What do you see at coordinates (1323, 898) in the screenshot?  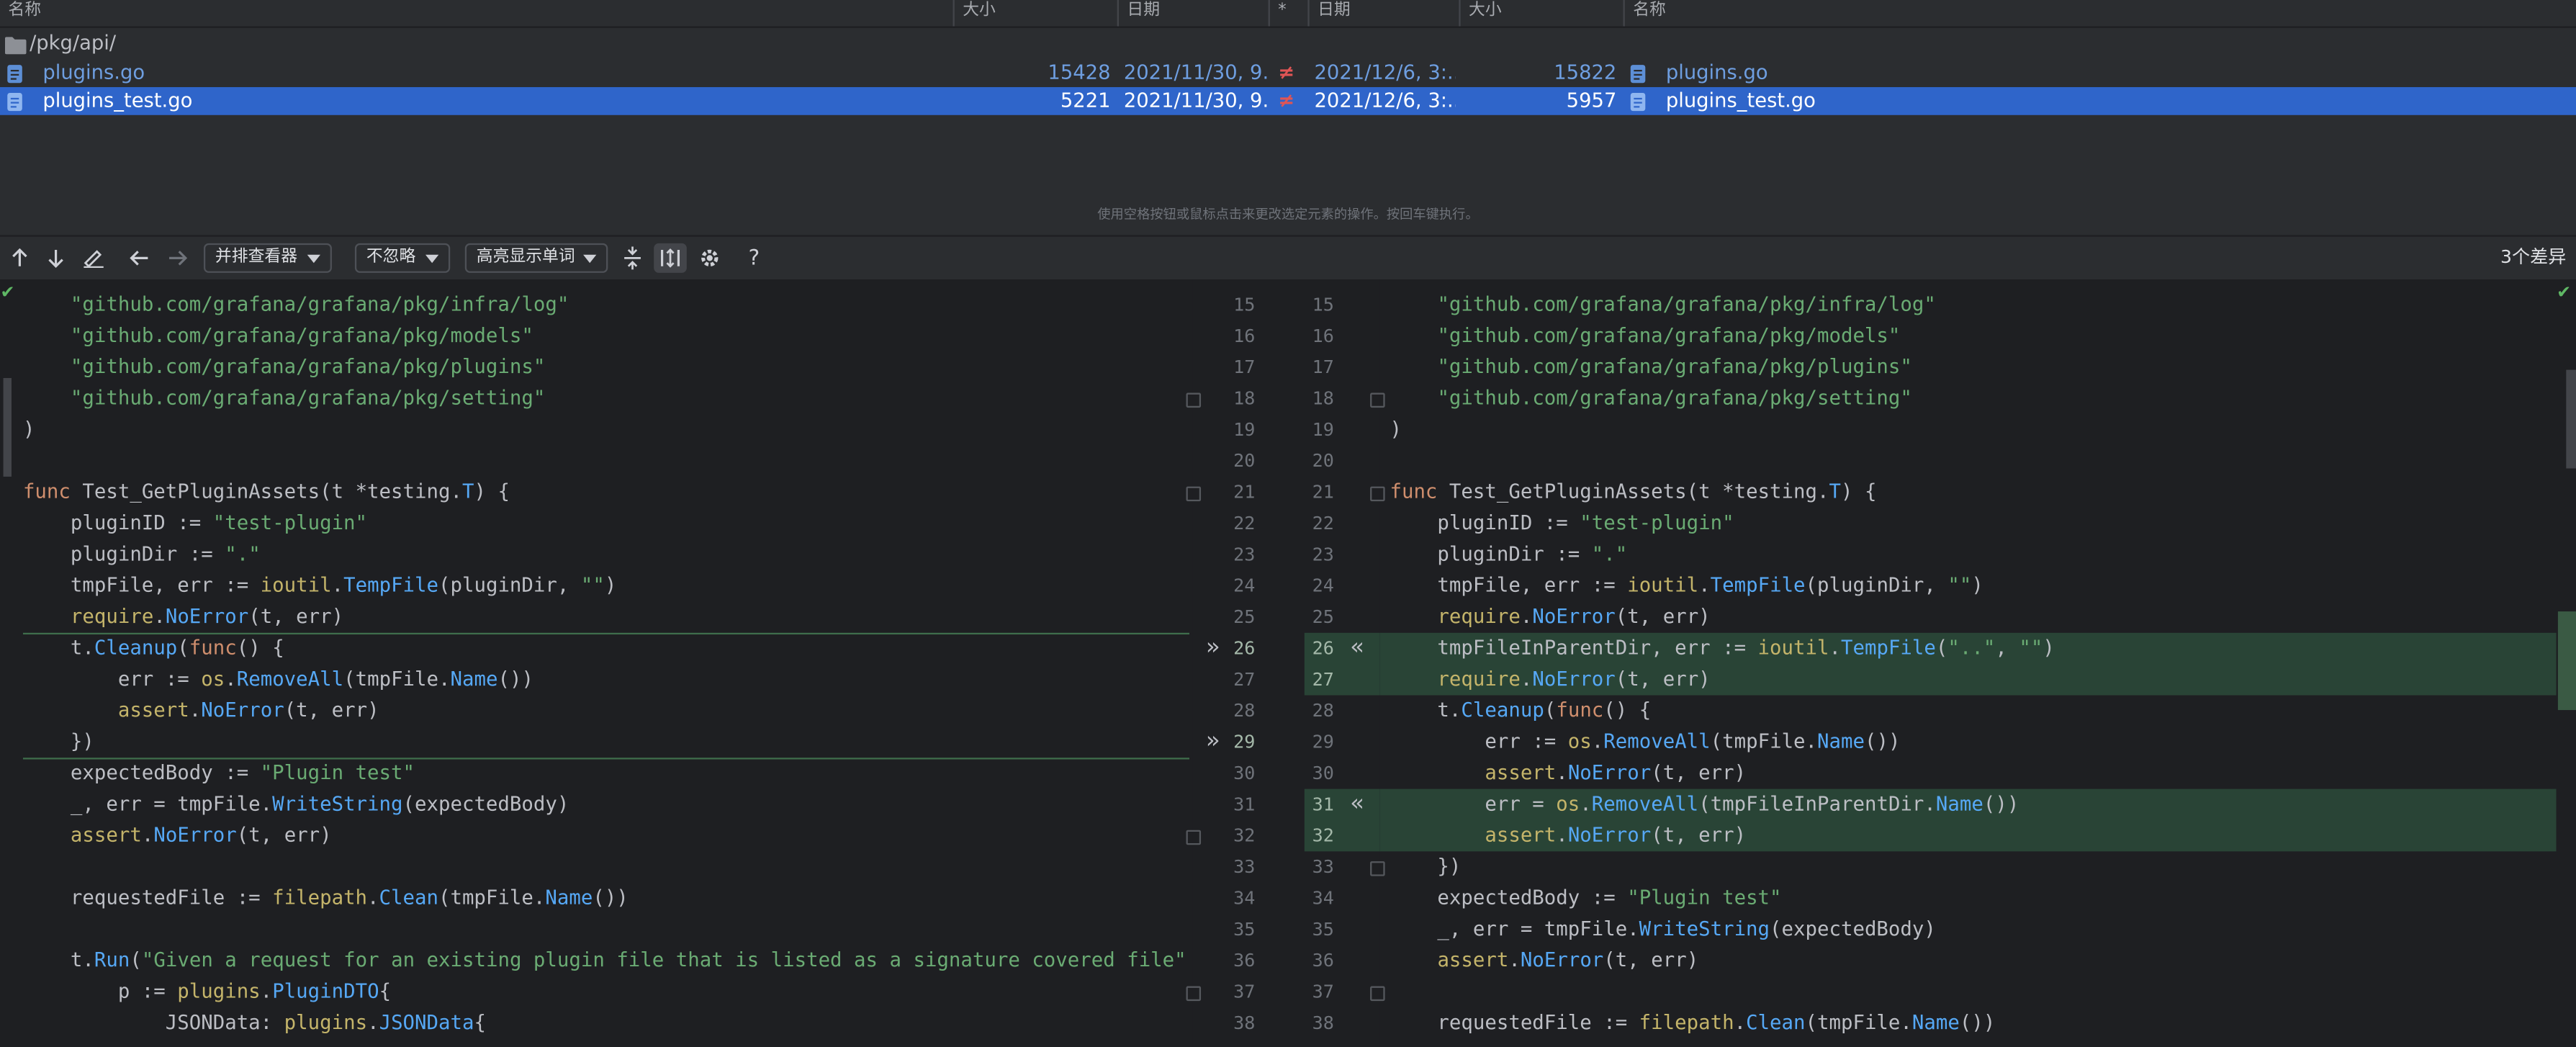 I see `right-line-number: 34` at bounding box center [1323, 898].